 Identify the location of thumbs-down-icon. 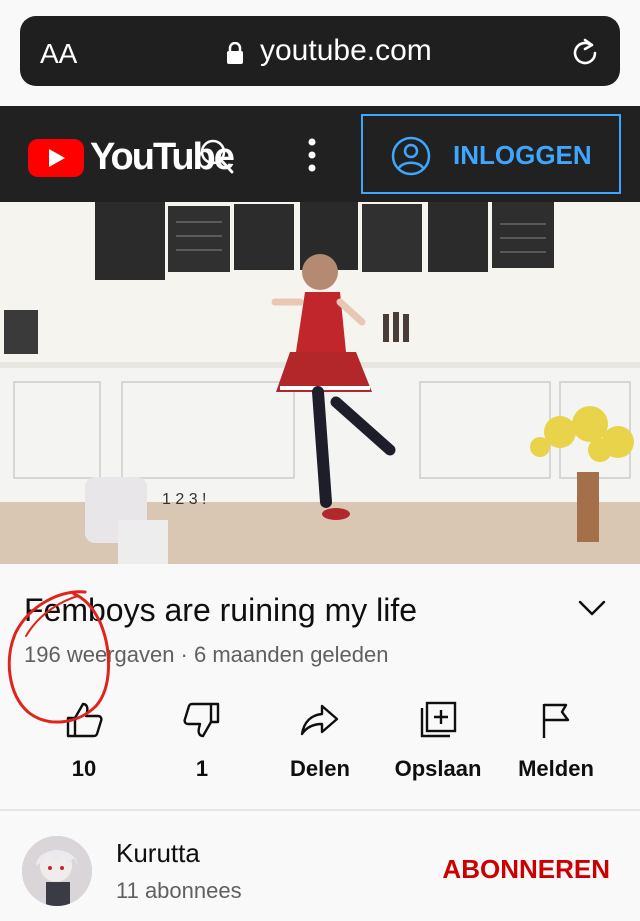
(201, 720).